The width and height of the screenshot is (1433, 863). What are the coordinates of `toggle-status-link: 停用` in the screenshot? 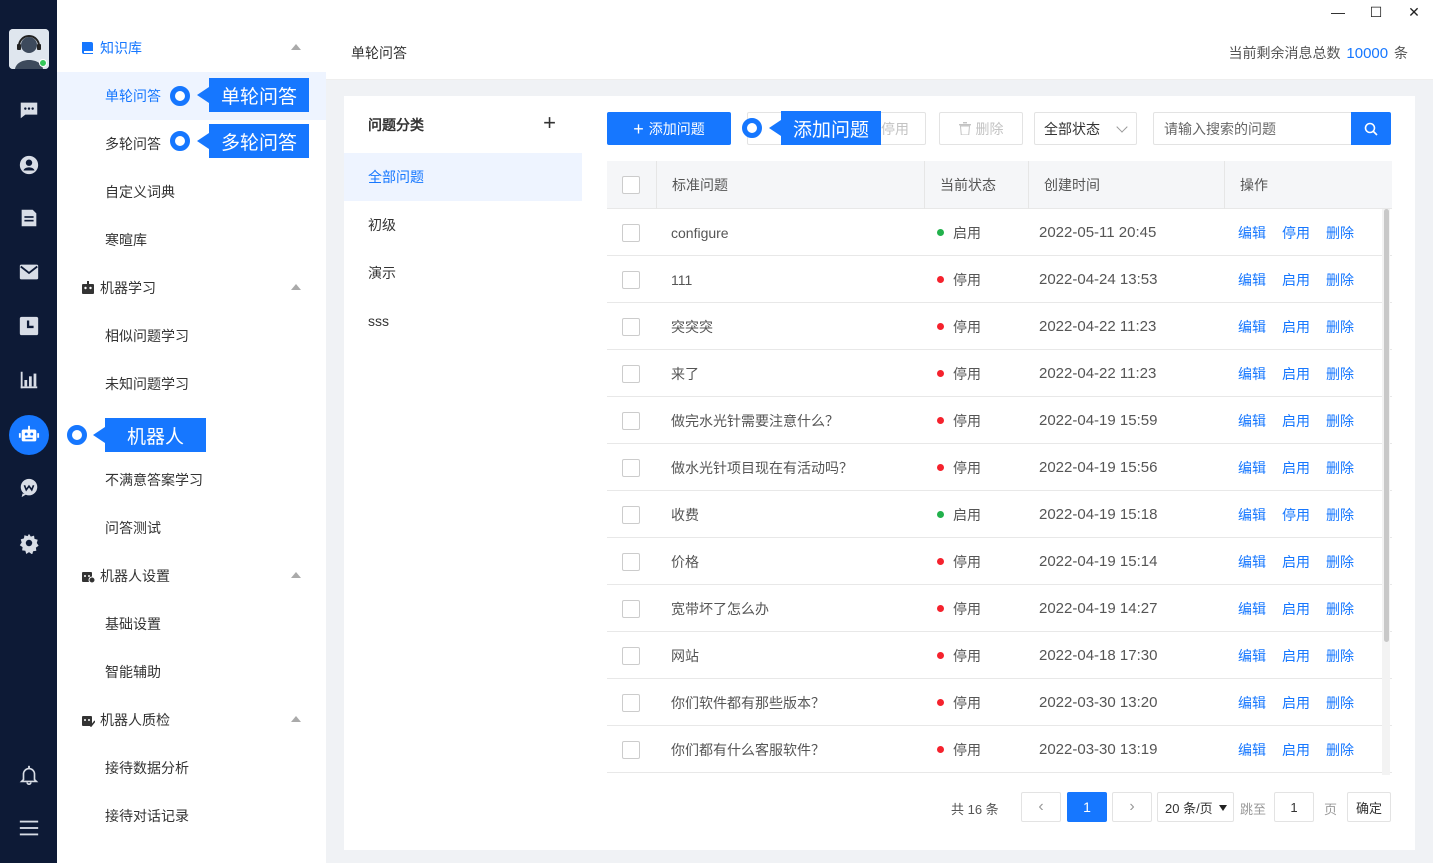 It's located at (1296, 233).